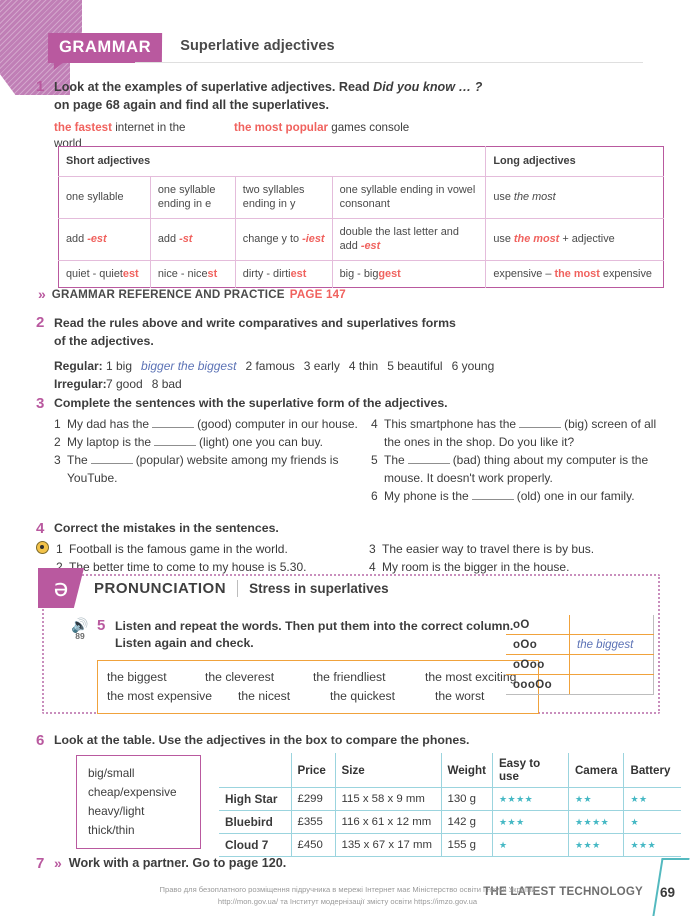 Image resolution: width=695 pixels, height=916 pixels. I want to click on pronunciation-title: PRONUNCIATION, so click(160, 588).